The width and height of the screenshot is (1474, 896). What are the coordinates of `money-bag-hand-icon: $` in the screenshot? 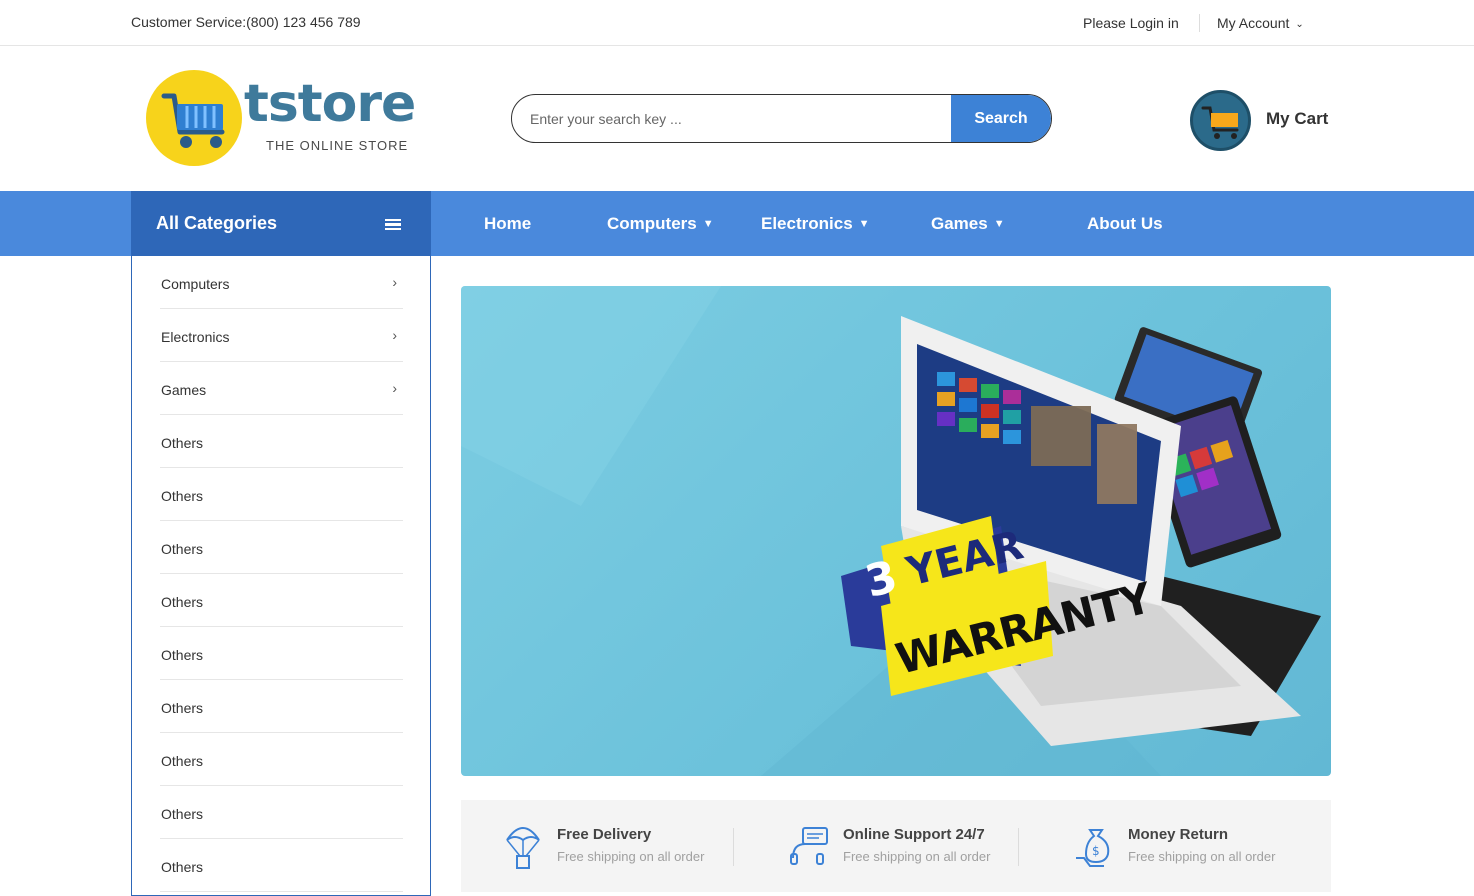 It's located at (1093, 848).